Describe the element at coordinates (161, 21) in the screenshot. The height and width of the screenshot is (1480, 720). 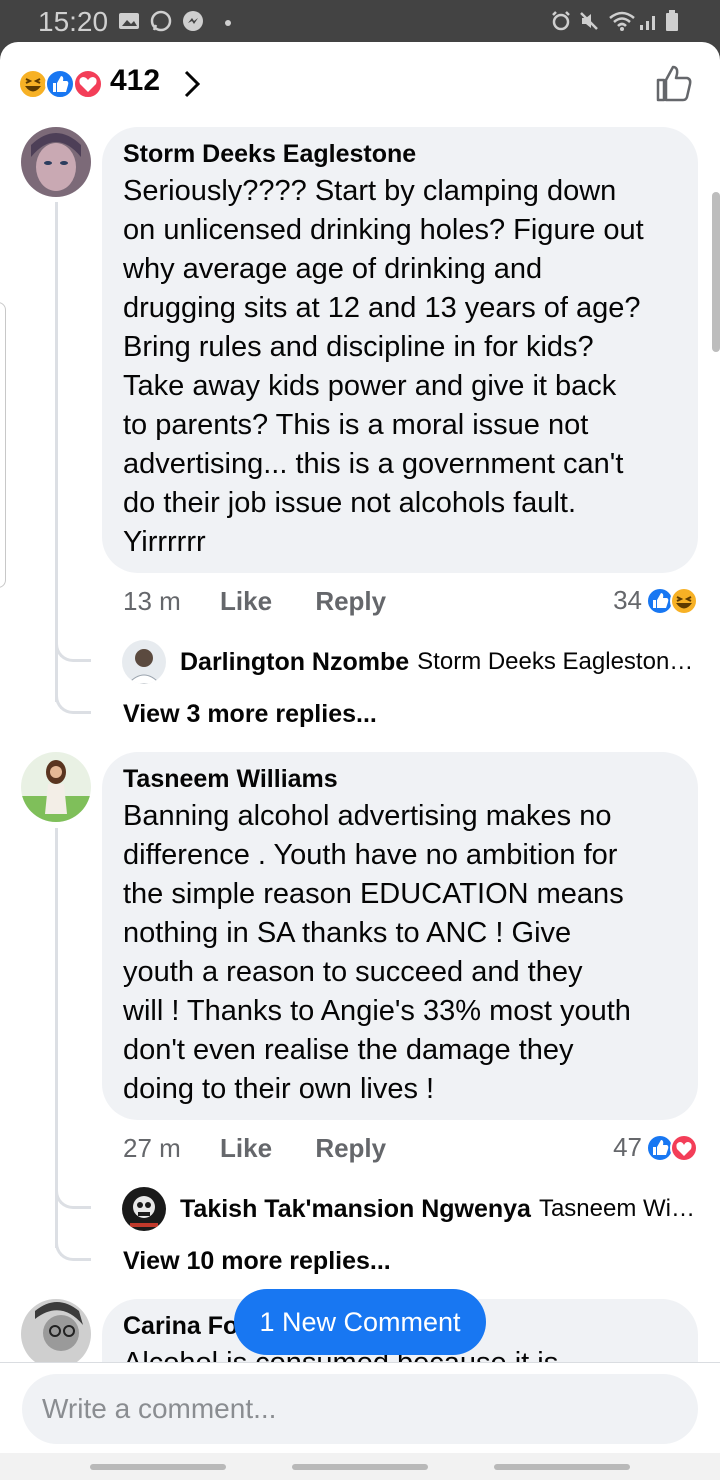
I see `whatsapp-icon` at that location.